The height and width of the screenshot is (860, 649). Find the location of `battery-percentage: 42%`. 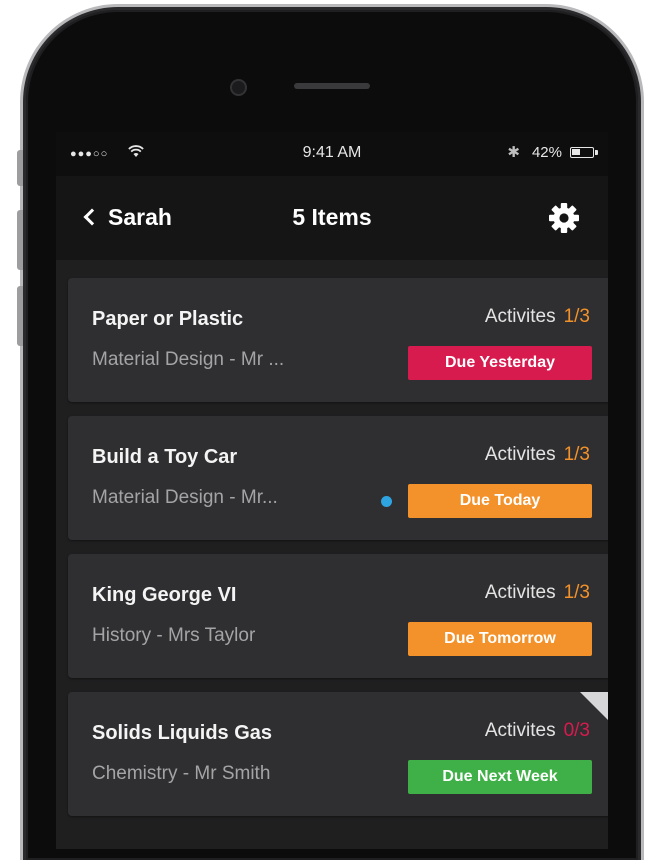

battery-percentage: 42% is located at coordinates (546, 152).